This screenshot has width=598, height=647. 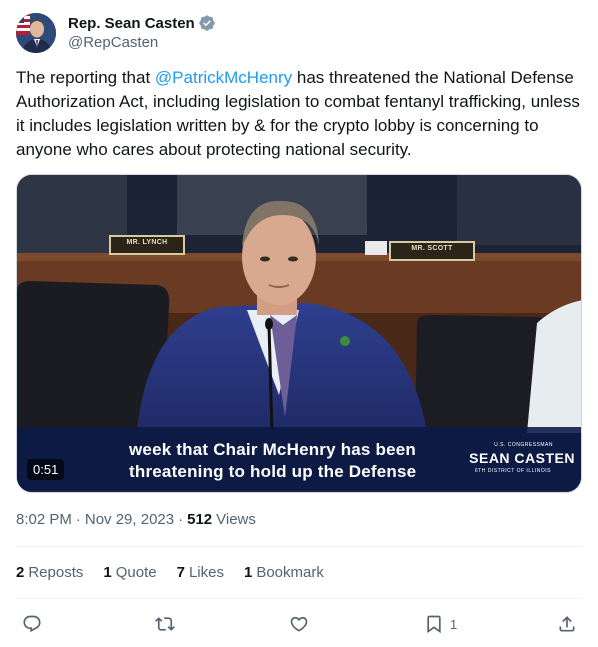 I want to click on bookmark-button: 1, so click(x=440, y=624).